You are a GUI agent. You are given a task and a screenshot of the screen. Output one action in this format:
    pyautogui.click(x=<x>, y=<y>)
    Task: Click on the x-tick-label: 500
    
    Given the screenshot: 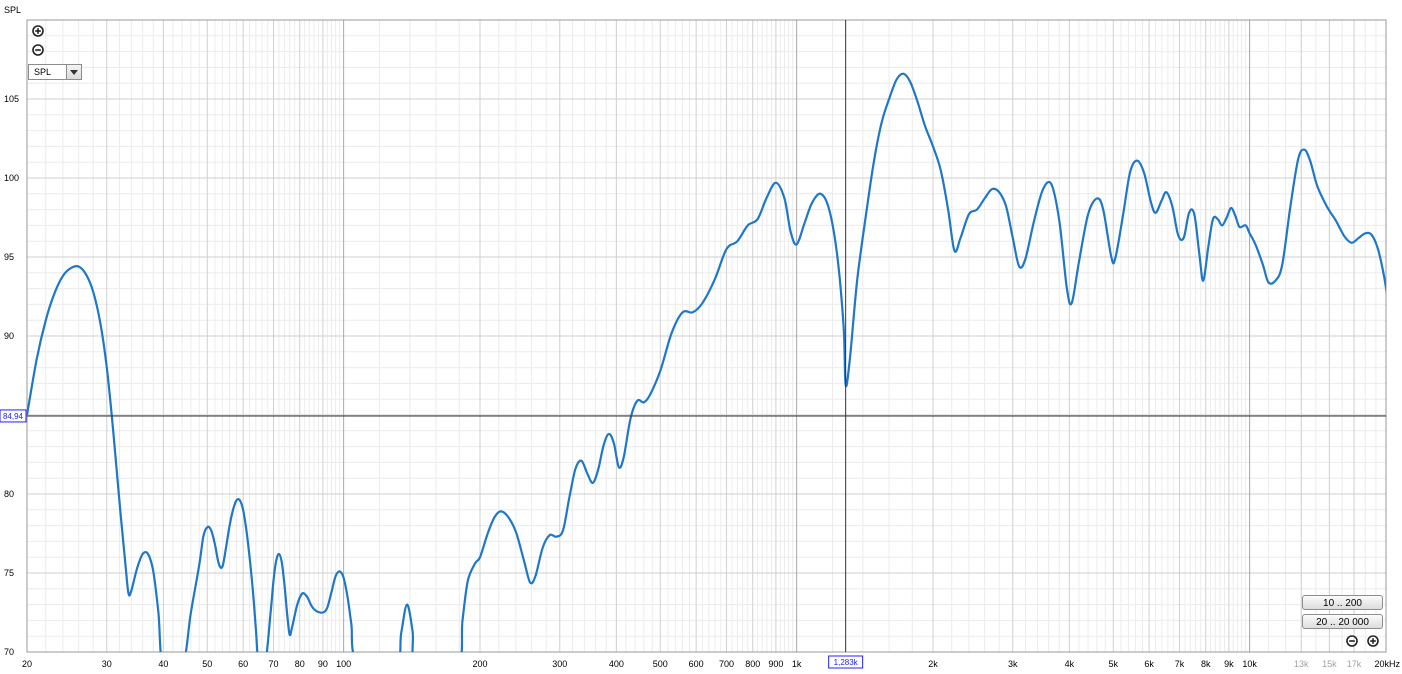 What is the action you would take?
    pyautogui.click(x=660, y=664)
    